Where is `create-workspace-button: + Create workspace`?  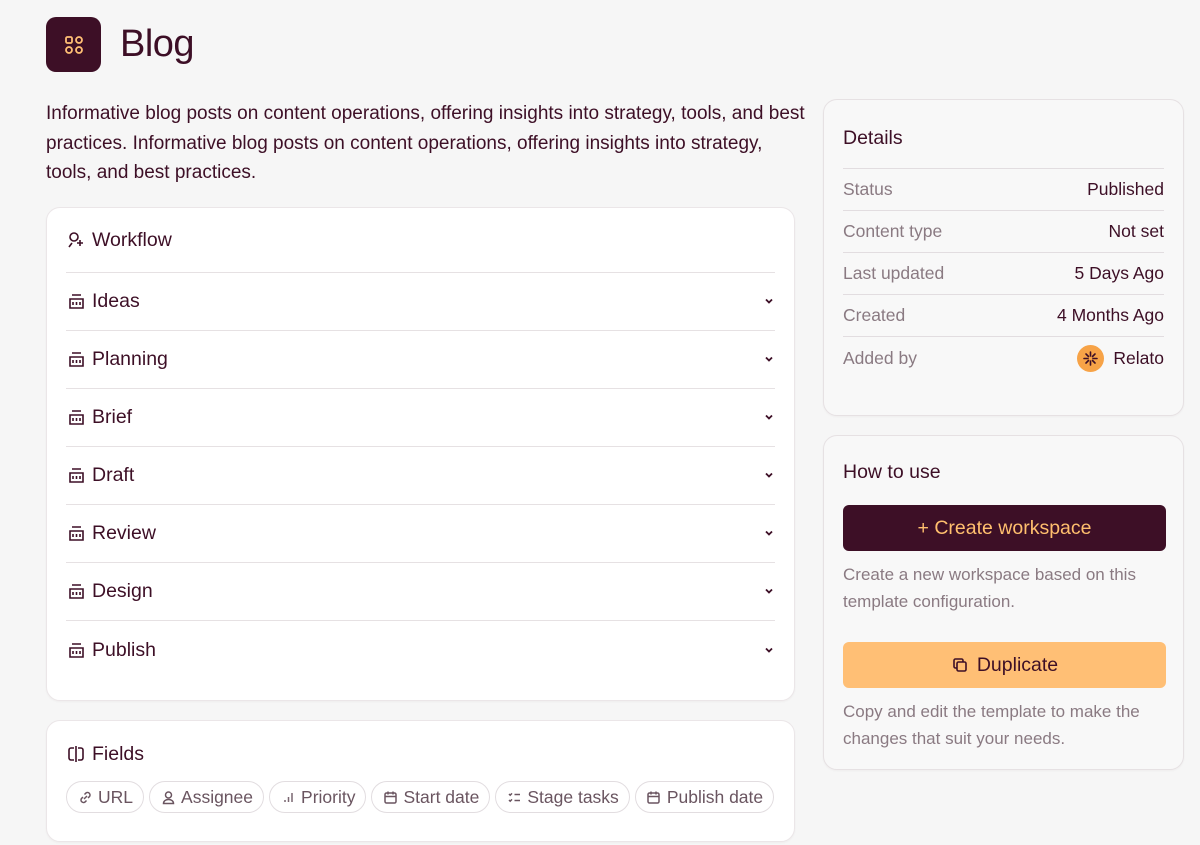 create-workspace-button: + Create workspace is located at coordinates (1004, 528).